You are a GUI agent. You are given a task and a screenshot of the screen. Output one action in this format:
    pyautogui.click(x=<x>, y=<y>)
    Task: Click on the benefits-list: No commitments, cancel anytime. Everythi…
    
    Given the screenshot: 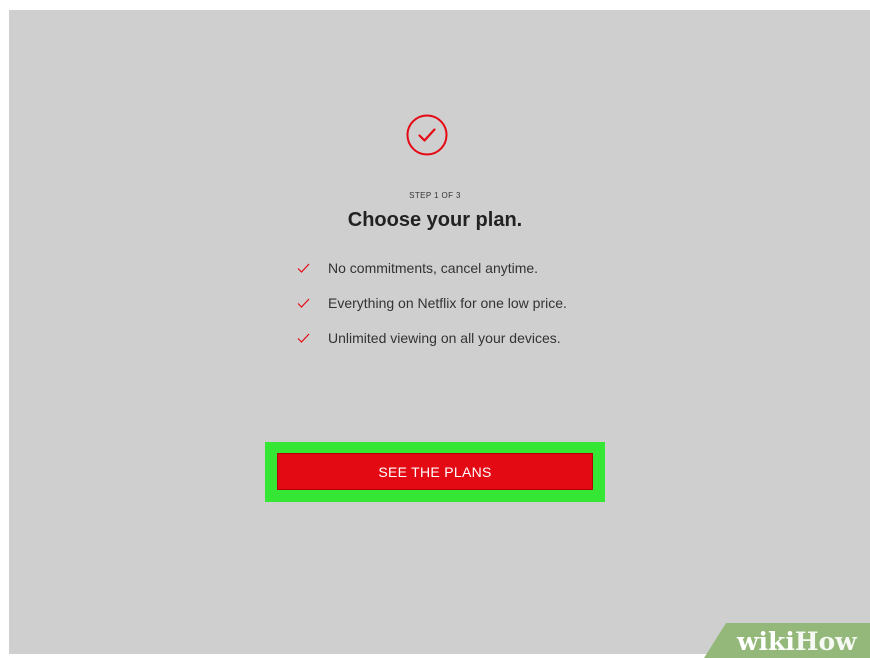 What is the action you would take?
    pyautogui.click(x=447, y=310)
    